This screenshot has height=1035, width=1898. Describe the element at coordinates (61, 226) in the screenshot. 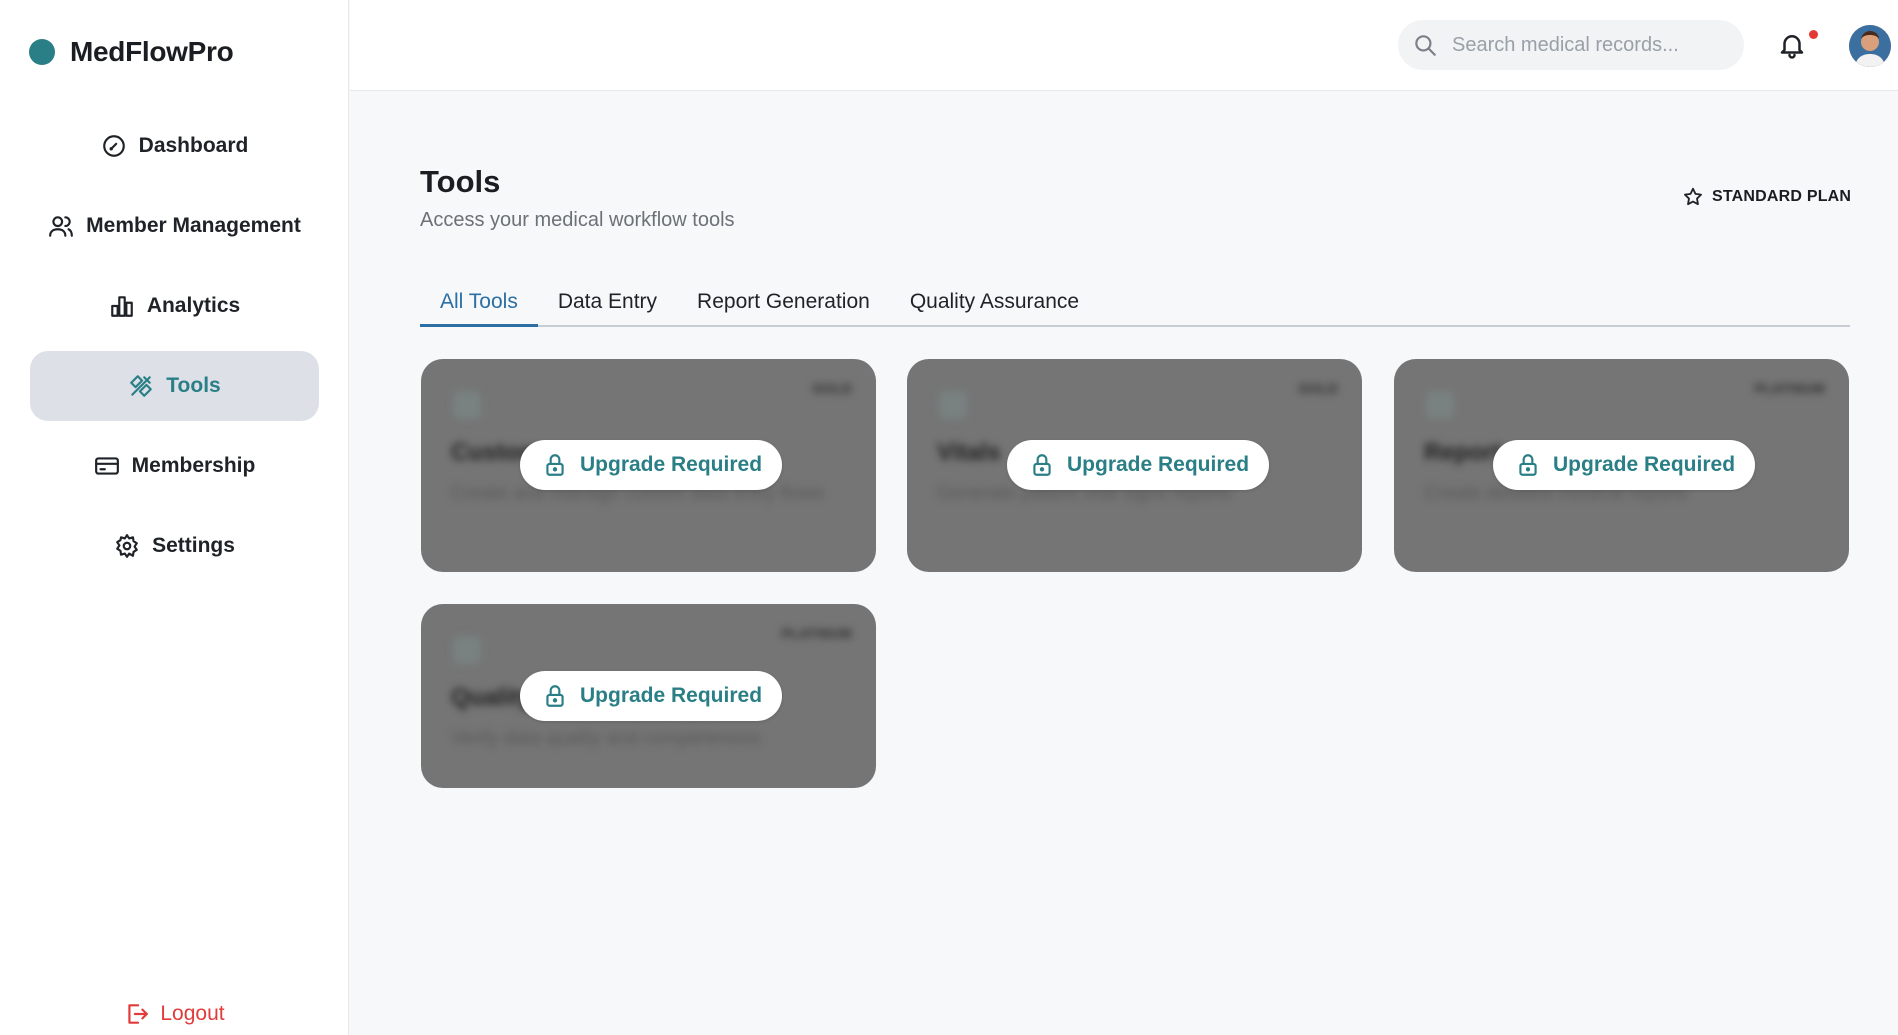

I see `users-icon` at that location.